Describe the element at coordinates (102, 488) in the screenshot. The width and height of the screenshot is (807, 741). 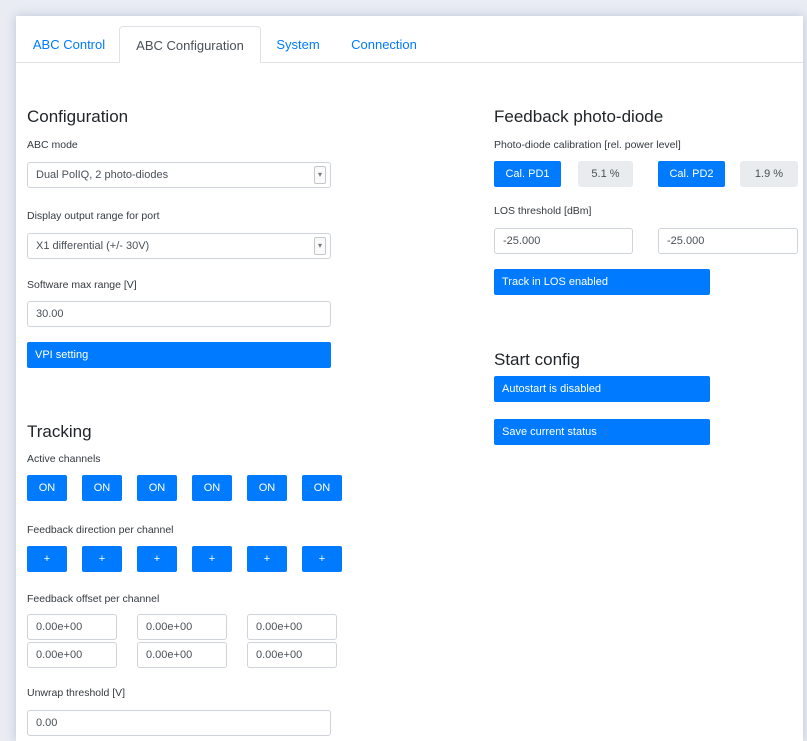
I see `channel-2-toggle: ON` at that location.